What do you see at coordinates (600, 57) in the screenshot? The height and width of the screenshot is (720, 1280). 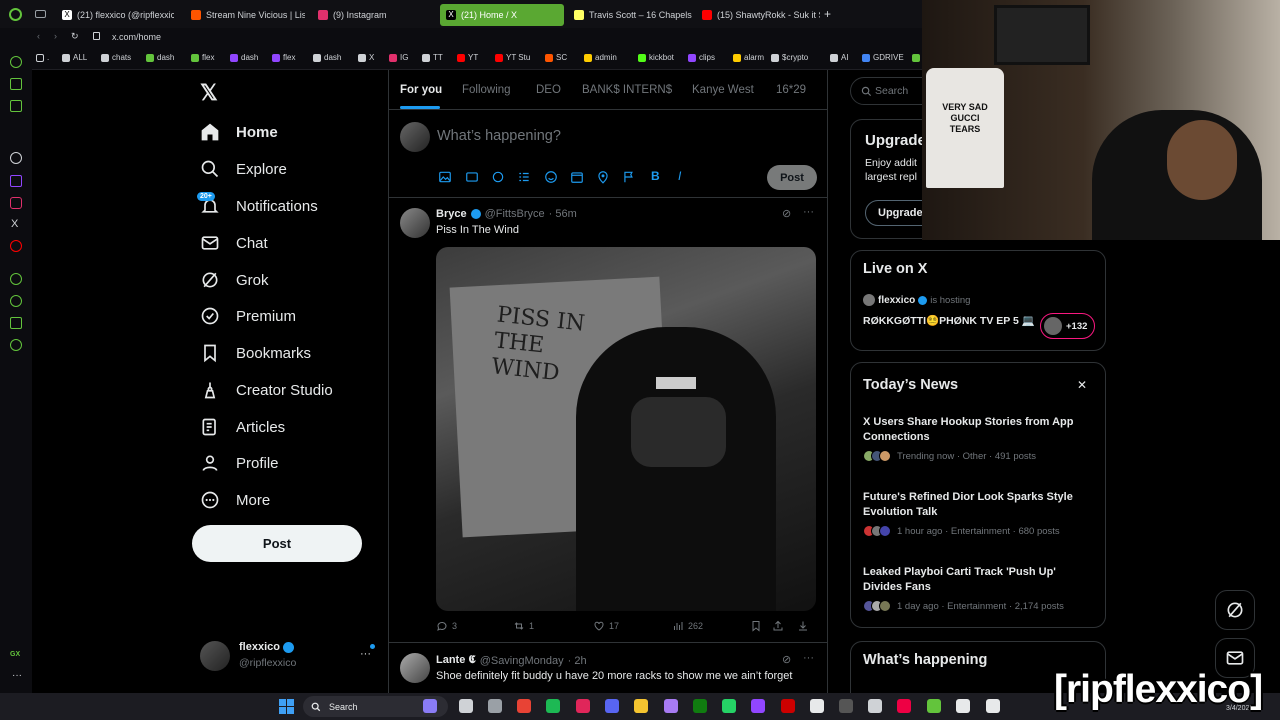 I see `bookmark-item: admin` at bounding box center [600, 57].